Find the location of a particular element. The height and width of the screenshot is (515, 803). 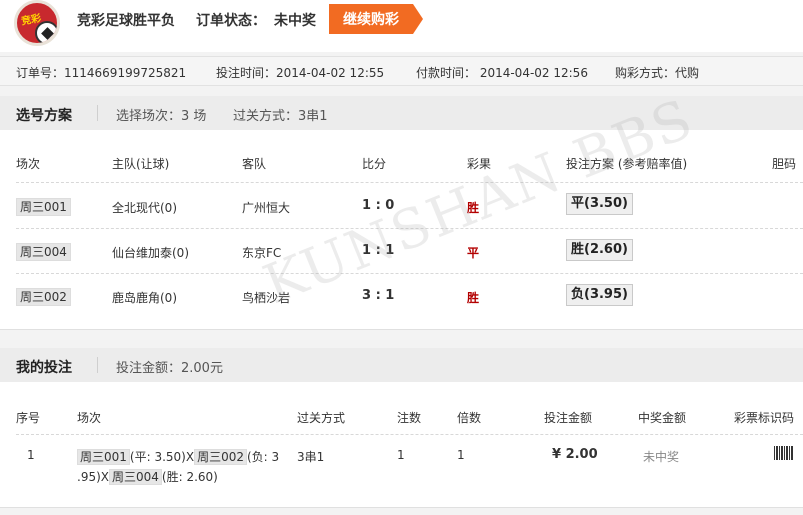

selection-panel-header: 选号方案 选择场次：3 场 过关方式：3串1 is located at coordinates (401, 113).